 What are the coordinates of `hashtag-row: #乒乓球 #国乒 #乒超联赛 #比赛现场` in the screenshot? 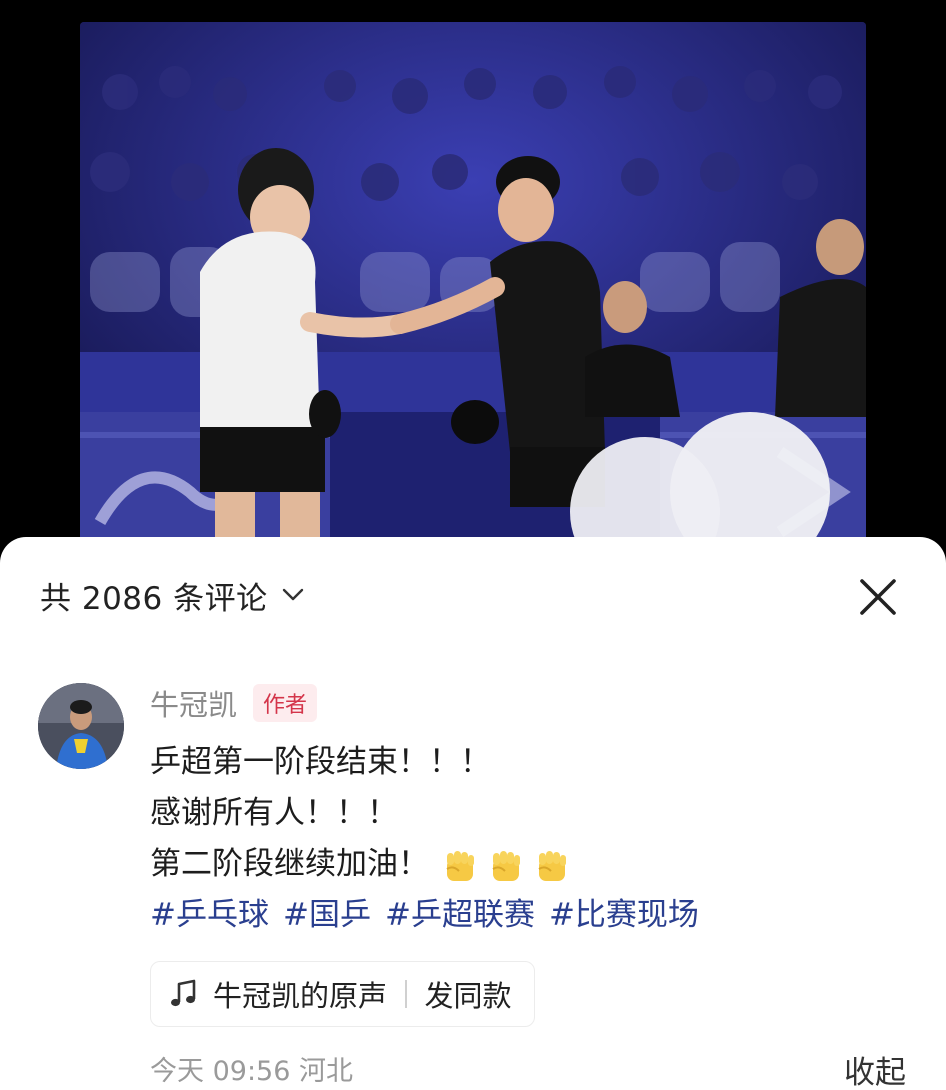 It's located at (520, 915).